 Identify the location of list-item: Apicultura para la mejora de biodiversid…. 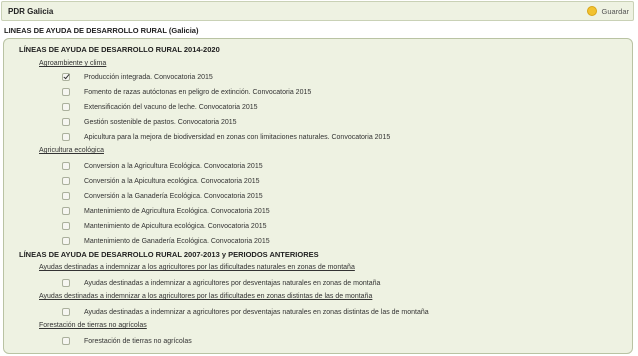
(226, 137).